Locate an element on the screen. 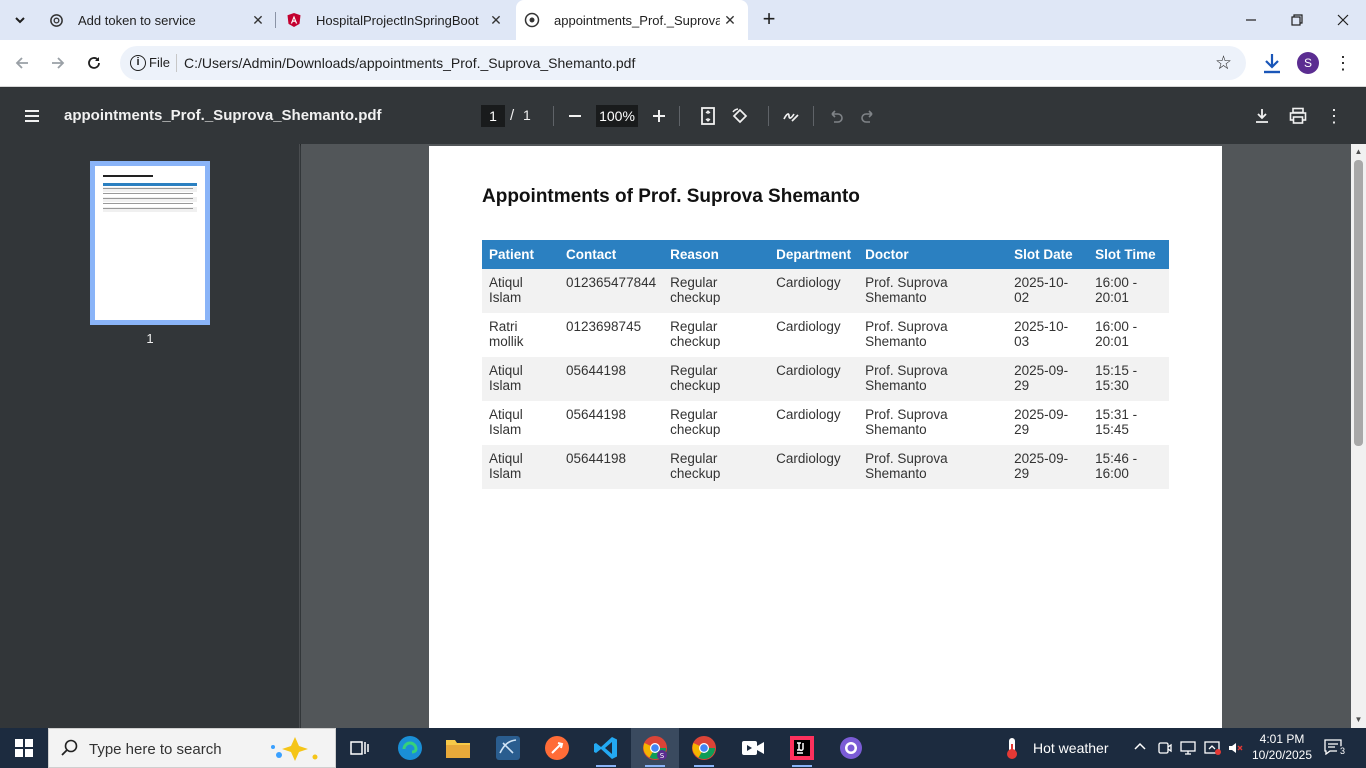 This screenshot has width=1366, height=768. scrollbar-thumb is located at coordinates (1358, 303).